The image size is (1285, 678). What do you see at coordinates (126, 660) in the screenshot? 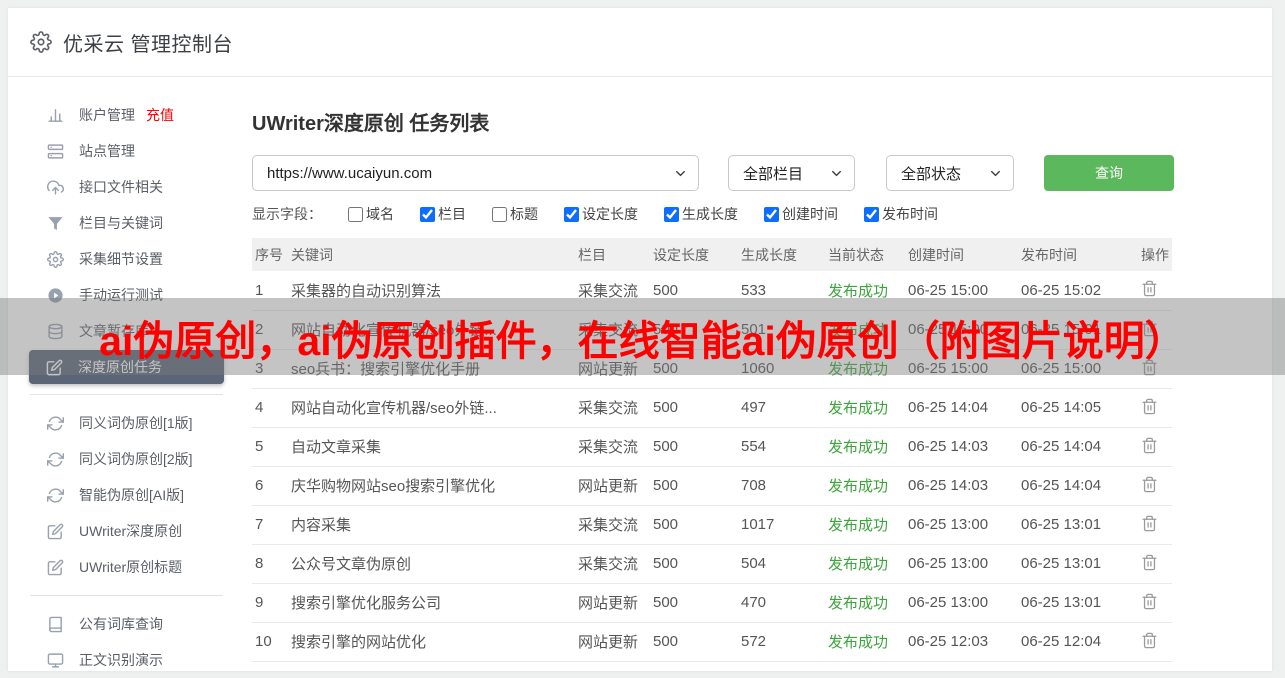
I see `sidebar-item: 正文识别演示` at bounding box center [126, 660].